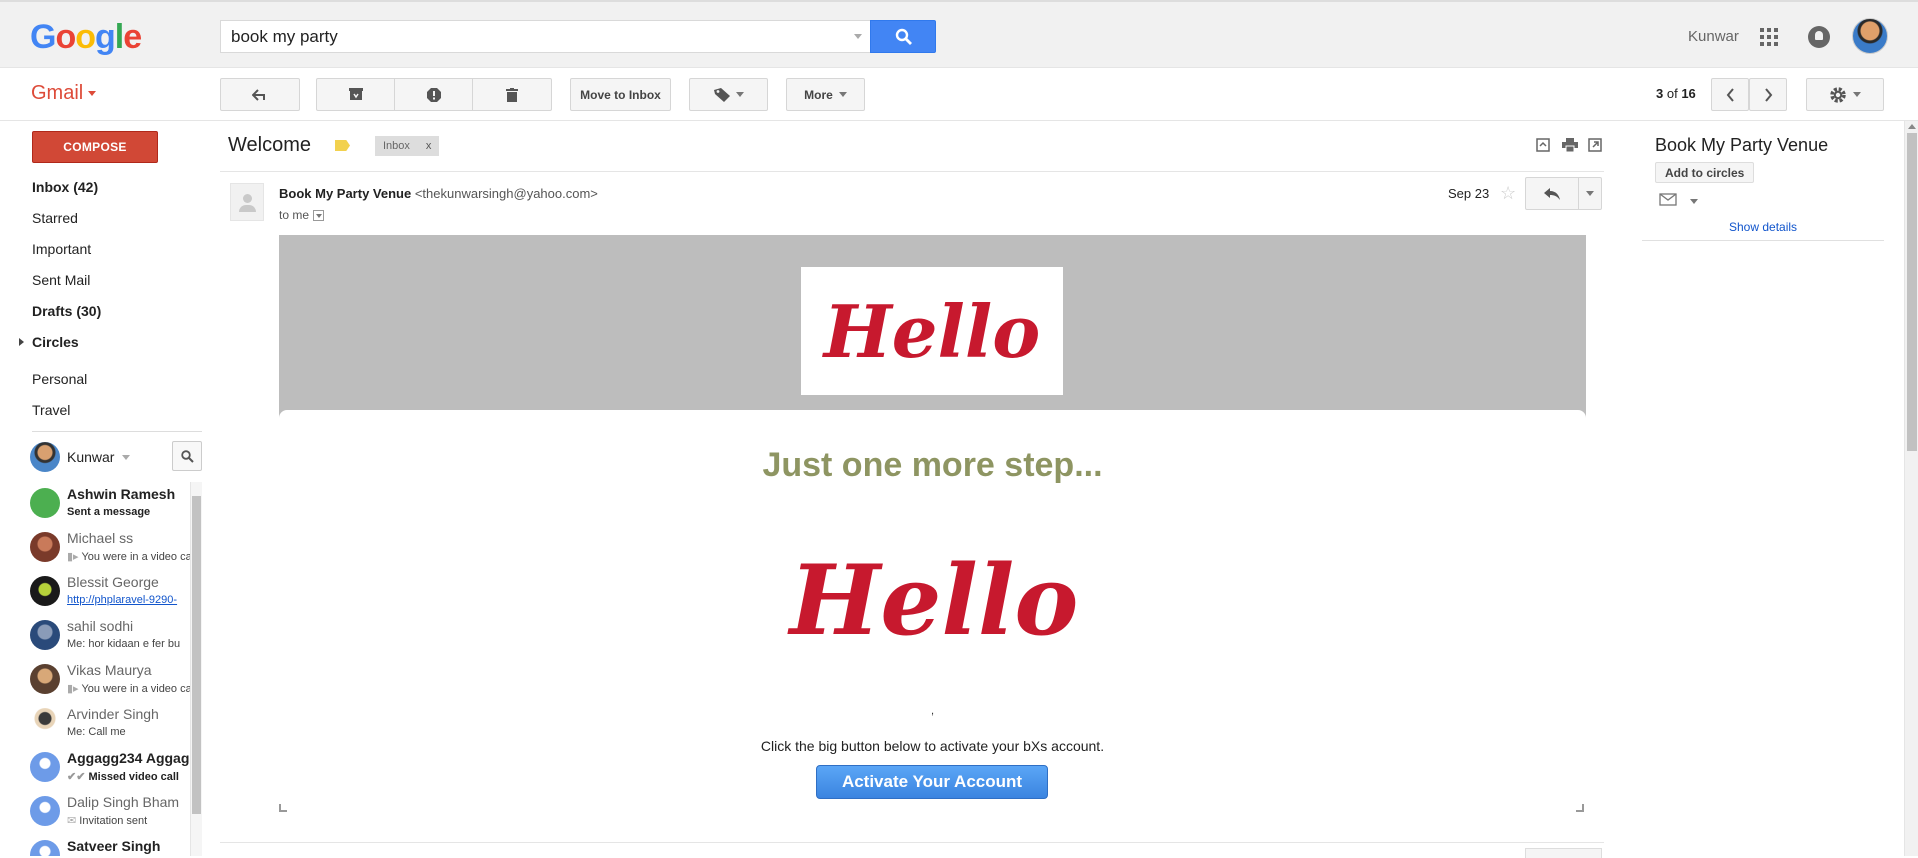  What do you see at coordinates (345, 193) in the screenshot?
I see `sender-name: Book My Party Venue` at bounding box center [345, 193].